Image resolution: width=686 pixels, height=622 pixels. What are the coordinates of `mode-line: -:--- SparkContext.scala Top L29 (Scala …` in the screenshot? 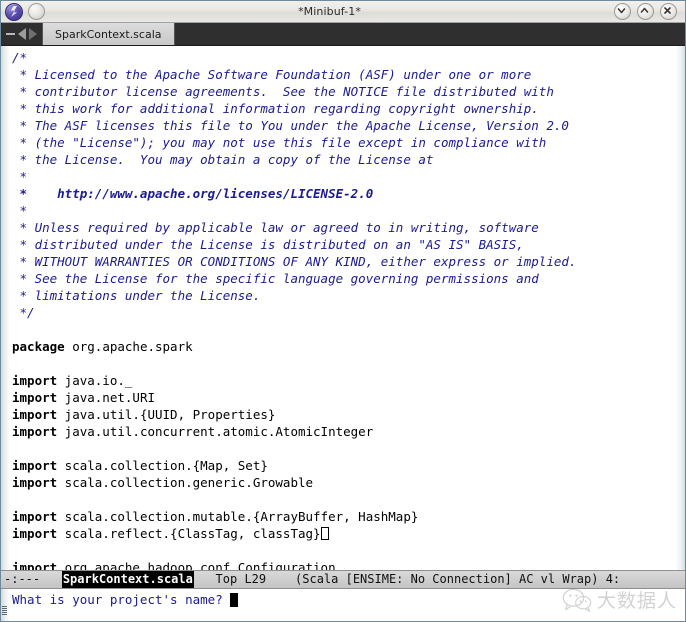 It's located at (343, 579).